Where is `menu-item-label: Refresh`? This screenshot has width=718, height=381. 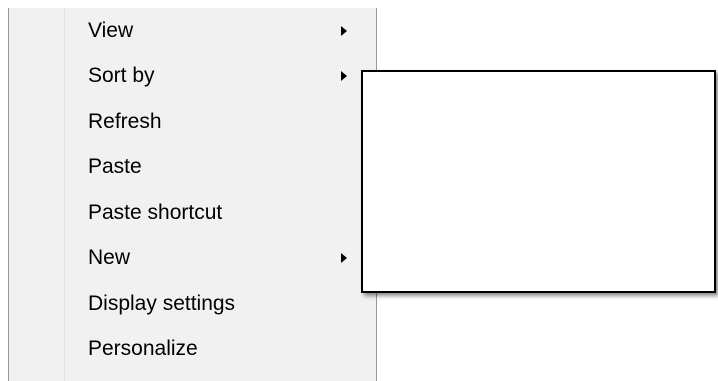
menu-item-label: Refresh is located at coordinates (125, 121).